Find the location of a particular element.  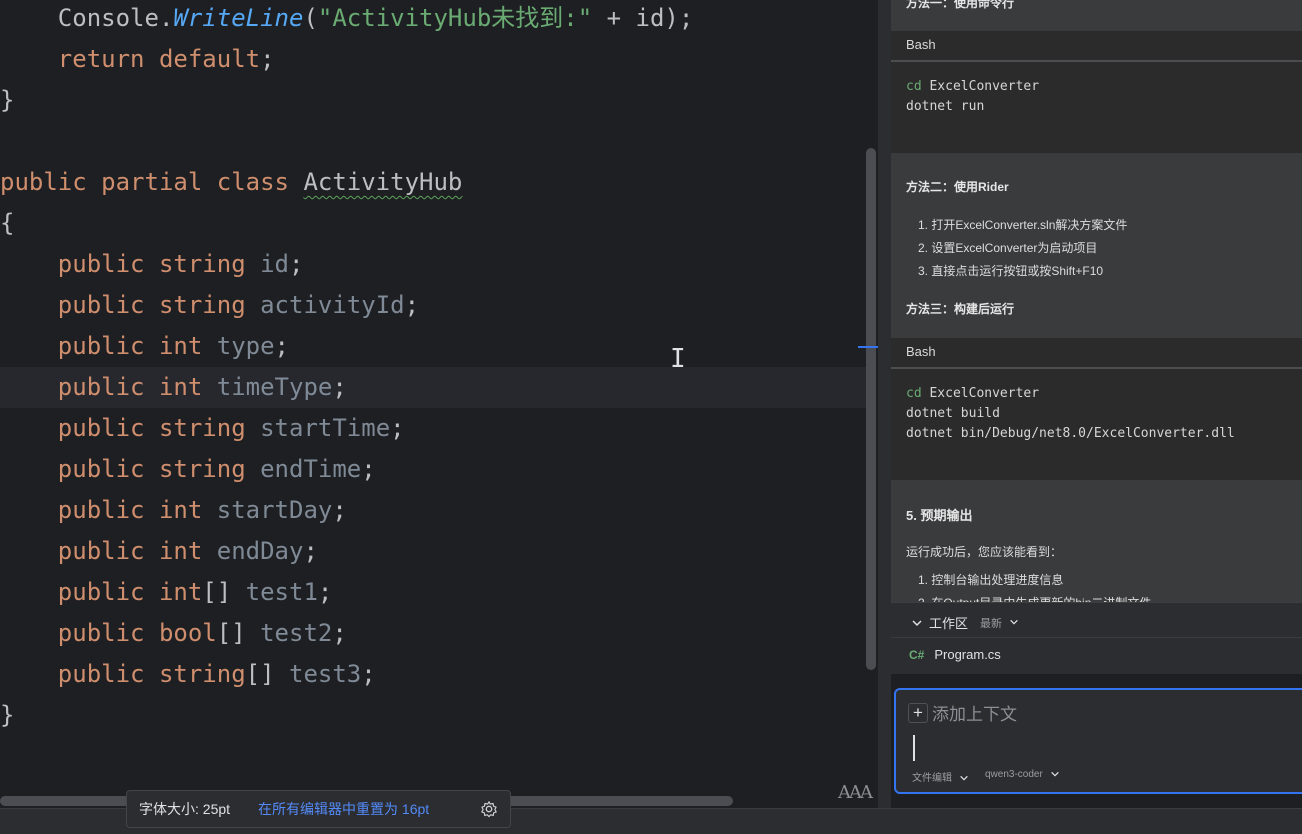

code-line: public int type; is located at coordinates (433, 346).